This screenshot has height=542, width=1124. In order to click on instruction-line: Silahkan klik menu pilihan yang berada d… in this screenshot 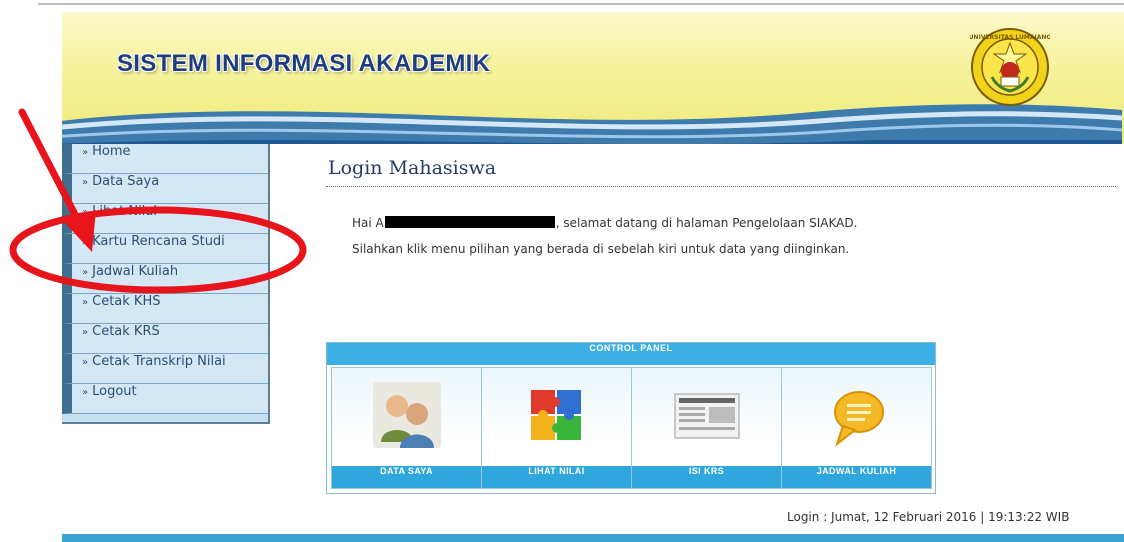, I will do `click(601, 249)`.